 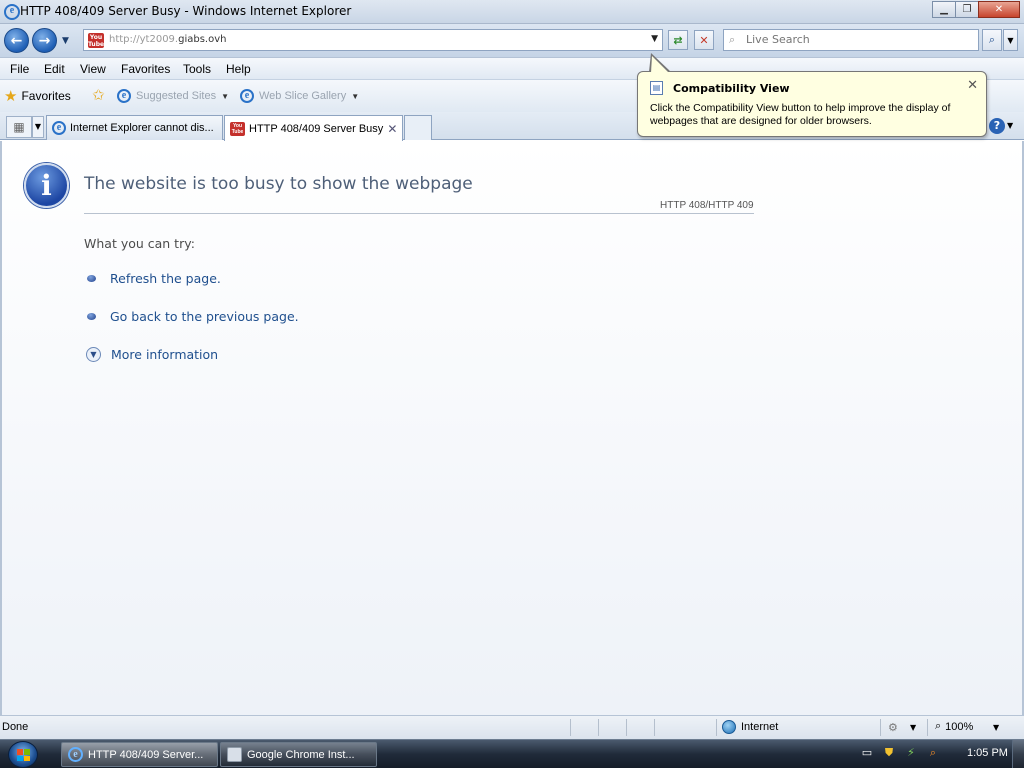 What do you see at coordinates (164, 354) in the screenshot?
I see `more-information-link: More information` at bounding box center [164, 354].